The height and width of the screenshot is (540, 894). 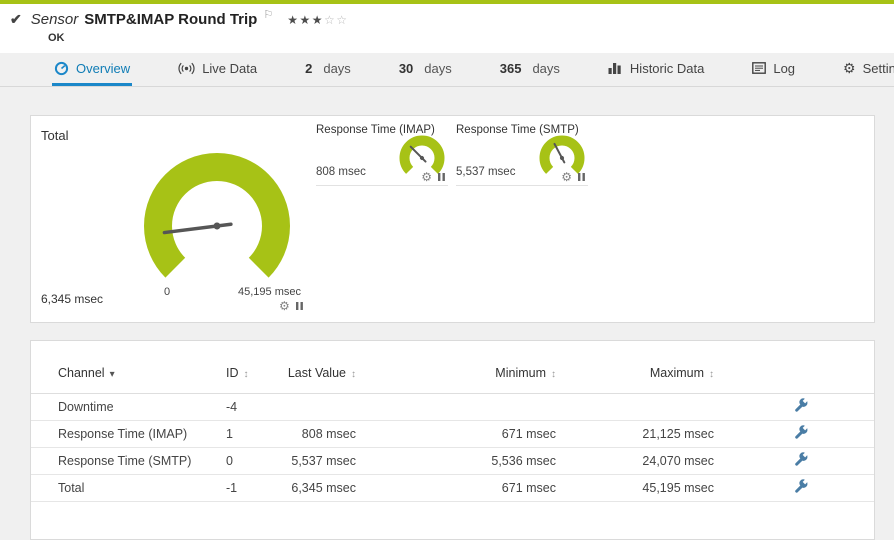 I want to click on smtp-gauge-value: 5,537 msec, so click(x=486, y=172).